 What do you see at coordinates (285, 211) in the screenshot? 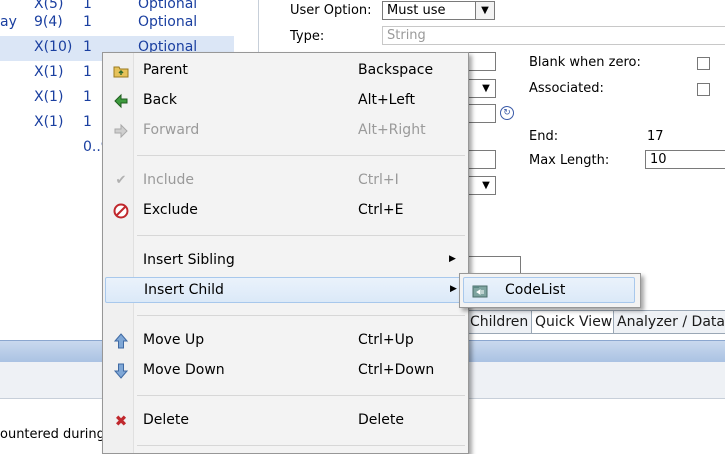
I see `menu-item-exclude: Exclude Ctrl+E` at bounding box center [285, 211].